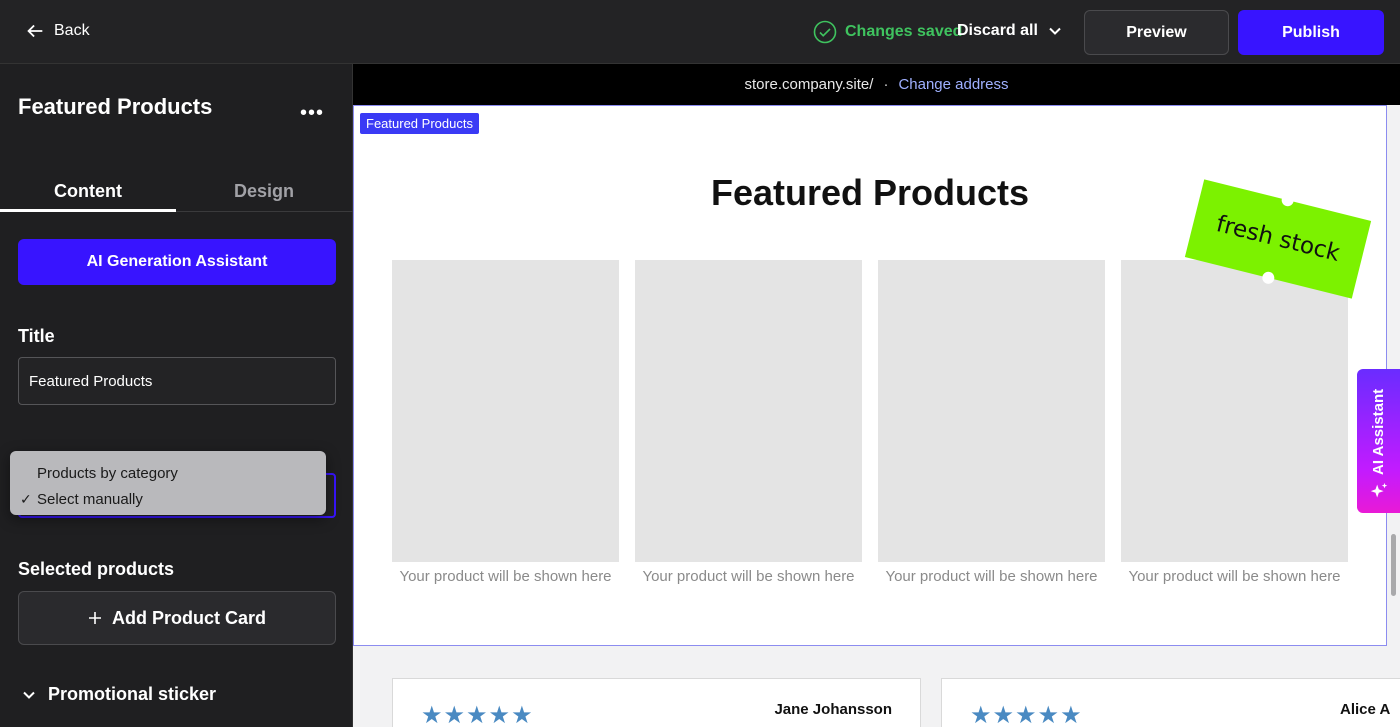 The height and width of the screenshot is (727, 1400). Describe the element at coordinates (876, 84) in the screenshot. I see `address-bar: store.company.site/ · Change address` at that location.